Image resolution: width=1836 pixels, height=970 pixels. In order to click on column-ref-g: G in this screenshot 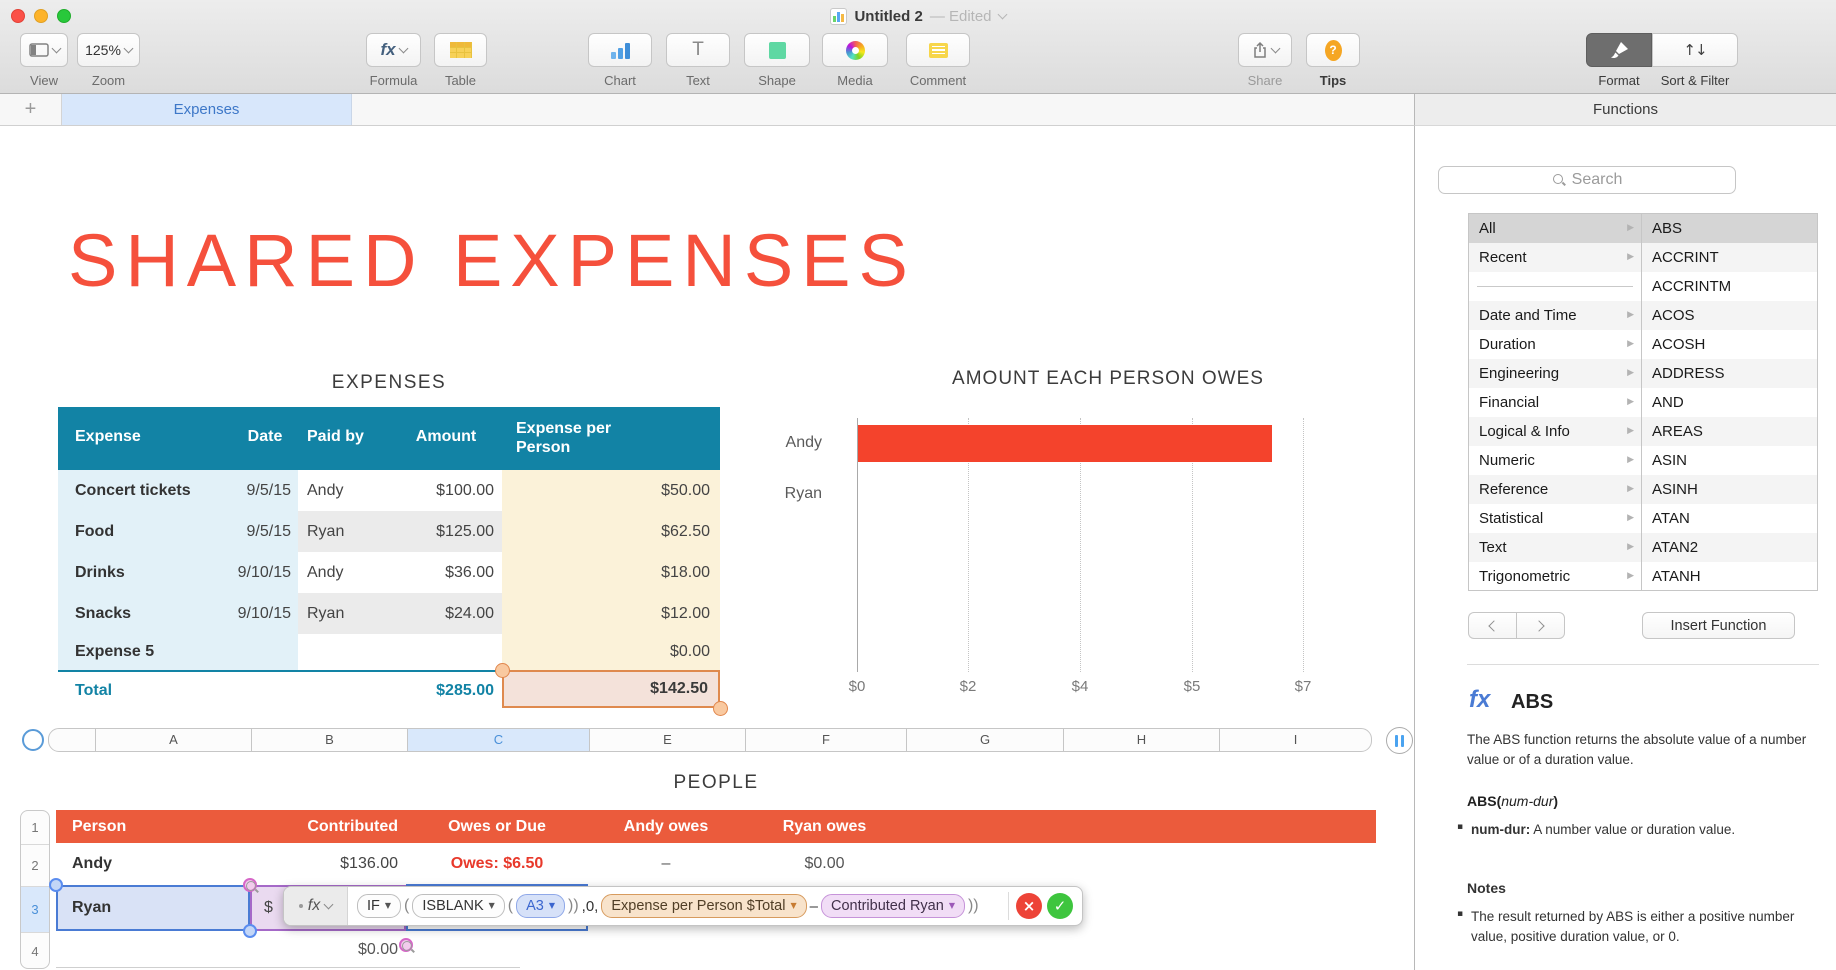, I will do `click(984, 740)`.